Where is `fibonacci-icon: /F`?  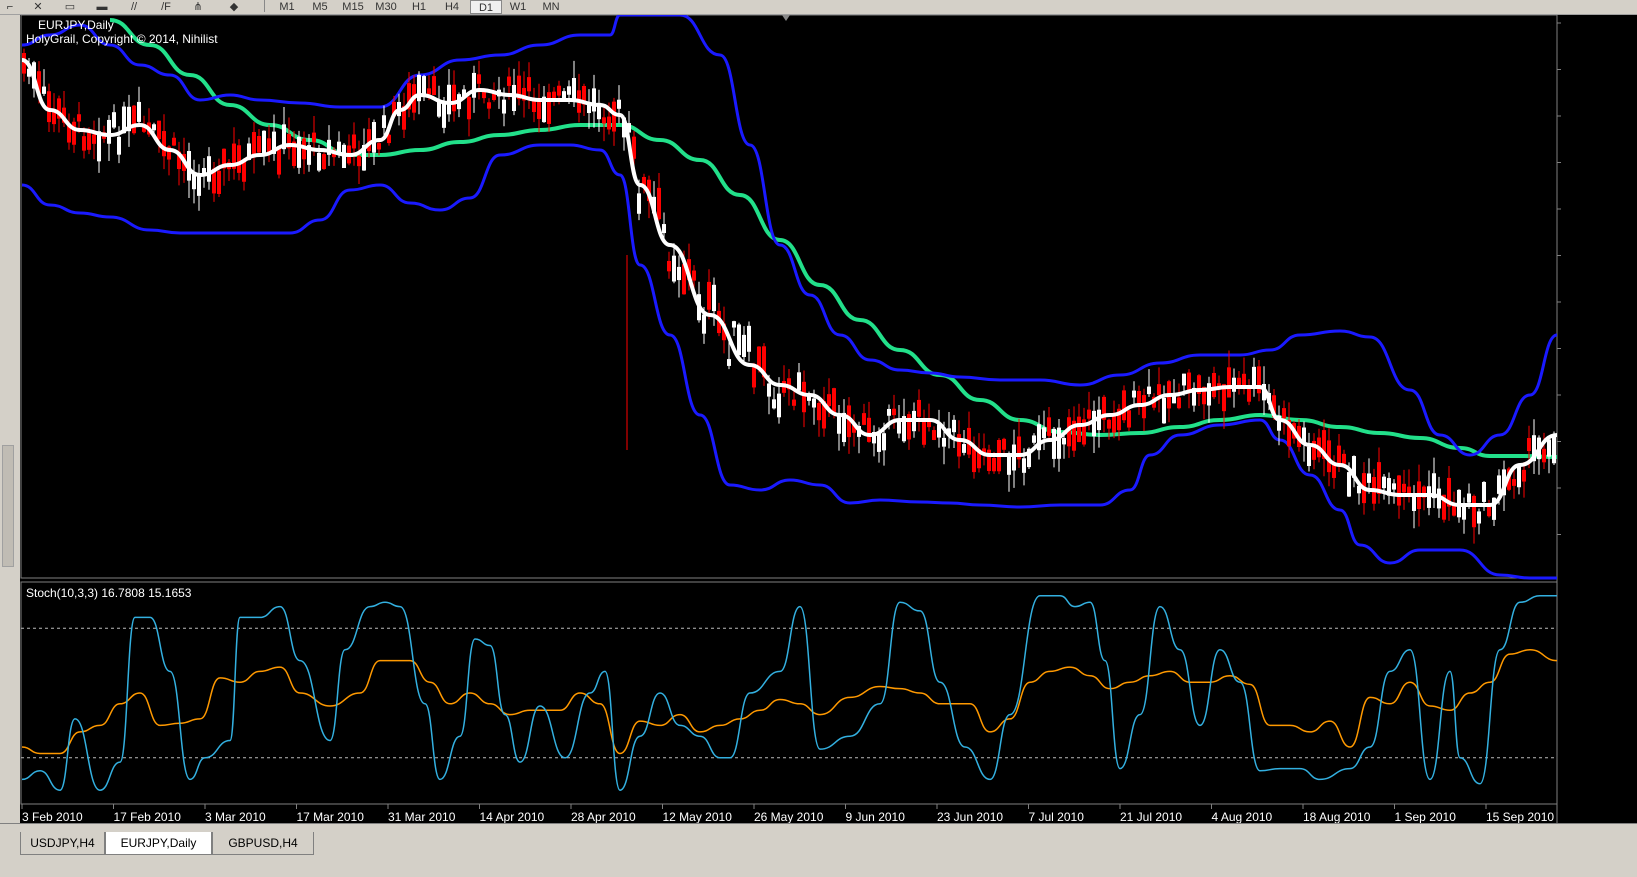 fibonacci-icon: /F is located at coordinates (166, 6).